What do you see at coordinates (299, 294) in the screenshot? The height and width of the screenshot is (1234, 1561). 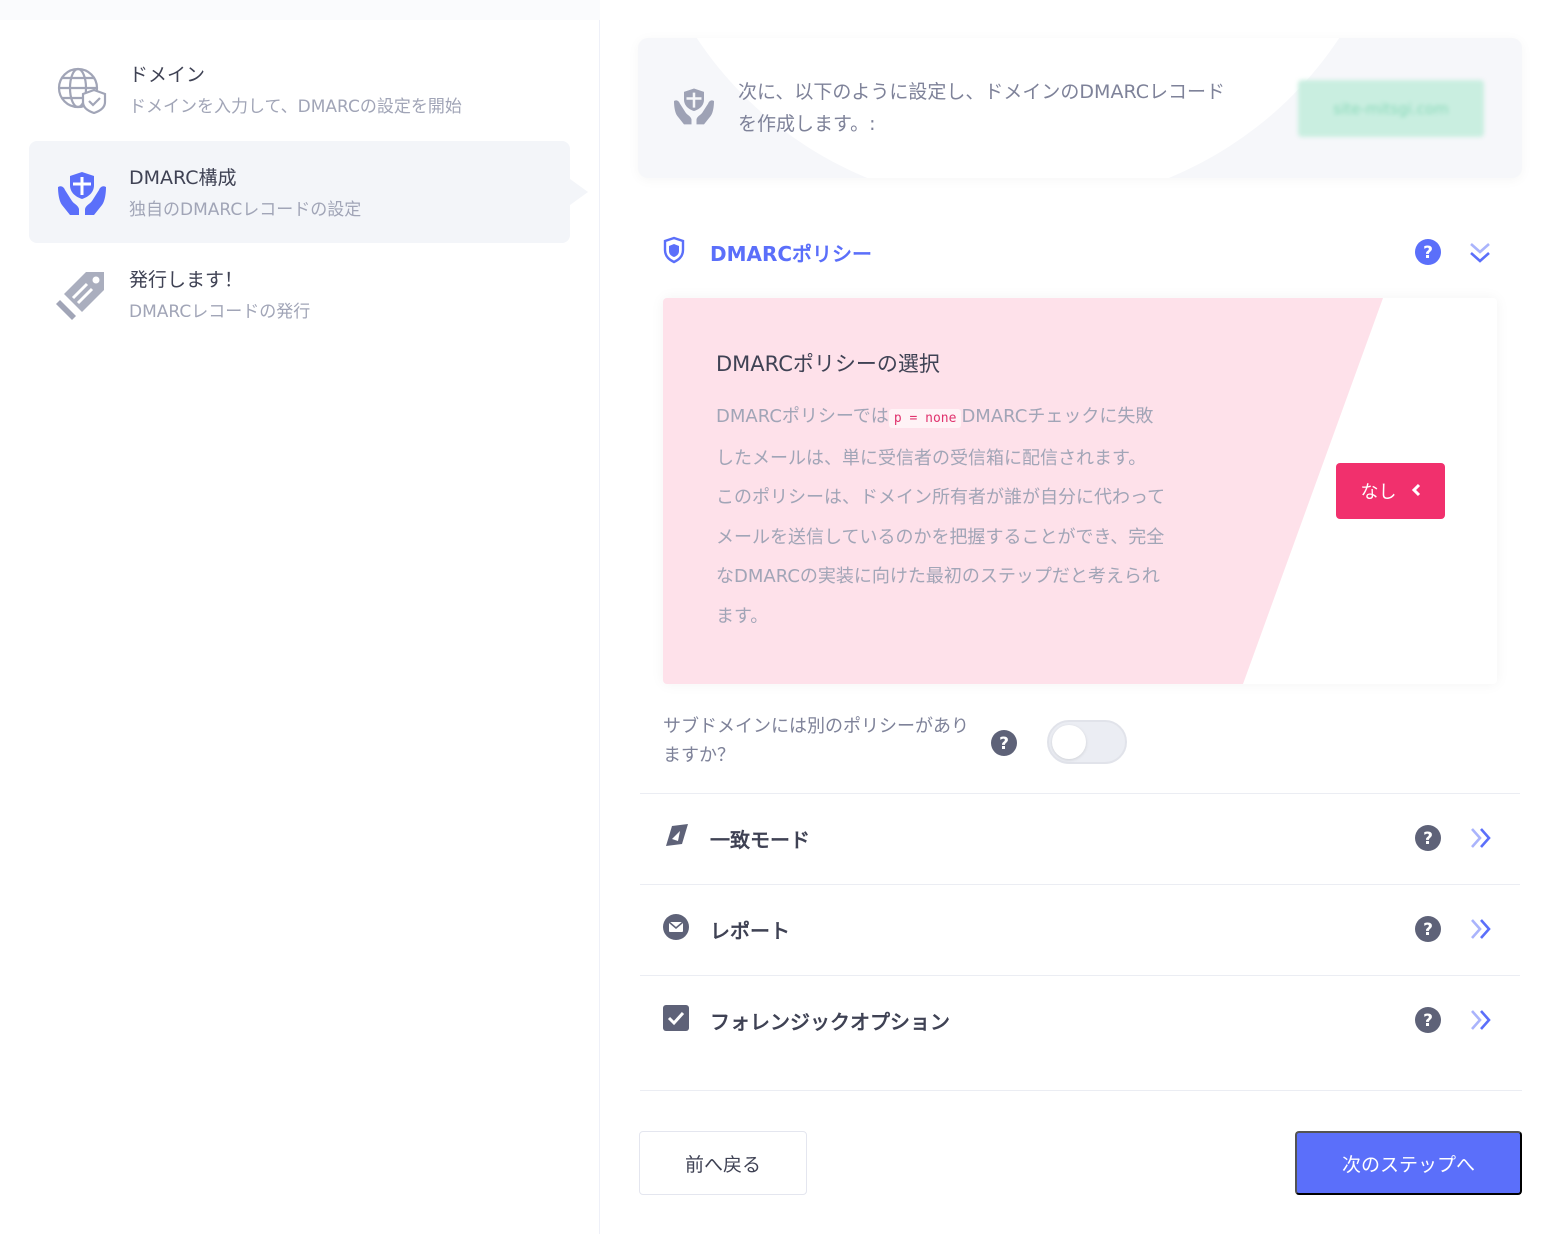 I see `step-publish: 発行します！ DMARCレコードの発行` at bounding box center [299, 294].